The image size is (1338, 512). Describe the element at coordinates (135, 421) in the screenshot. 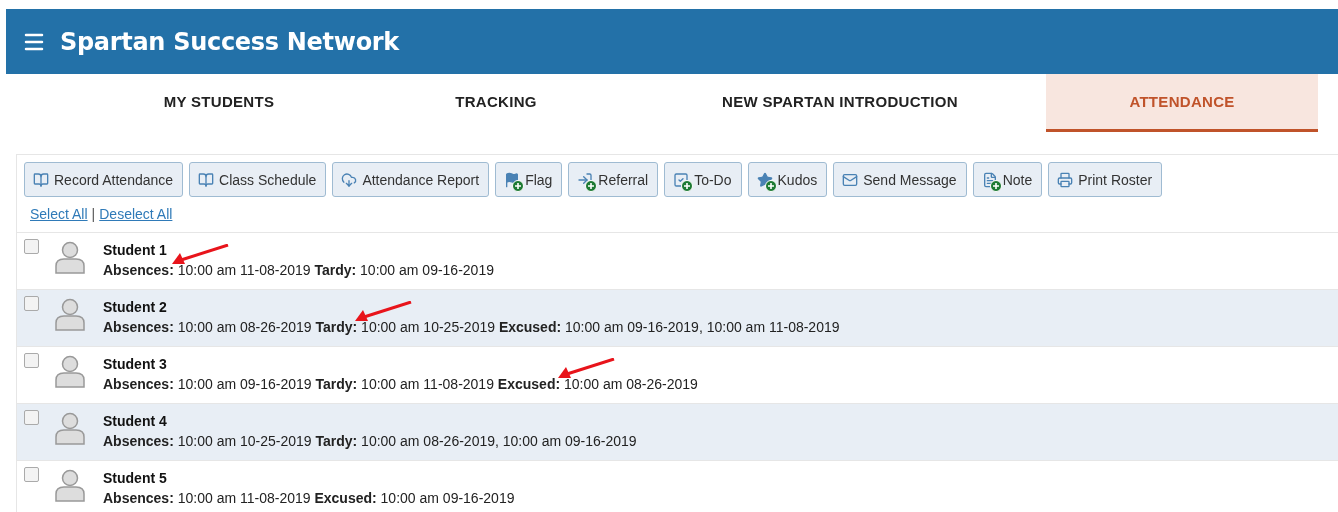

I see `student-name: Student 4` at that location.